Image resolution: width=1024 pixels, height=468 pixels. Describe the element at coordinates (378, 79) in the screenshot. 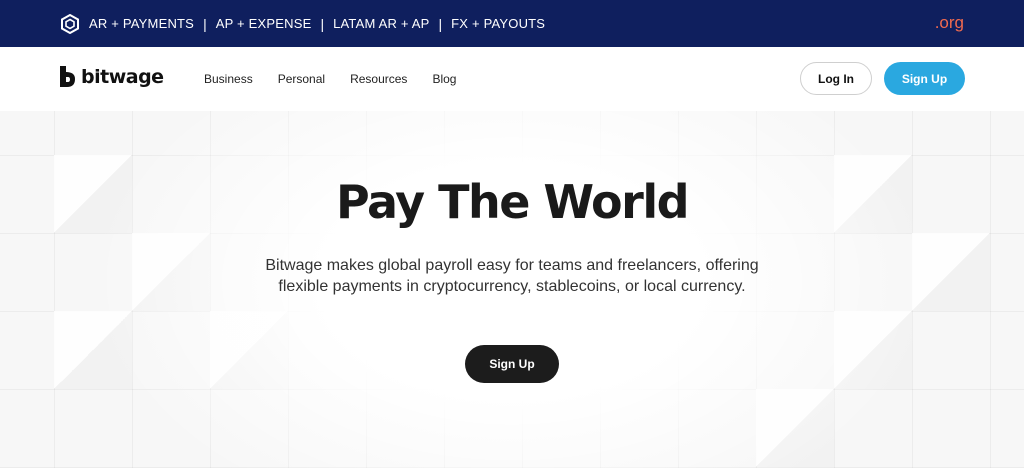

I see `nav-item-resources: Resources` at that location.